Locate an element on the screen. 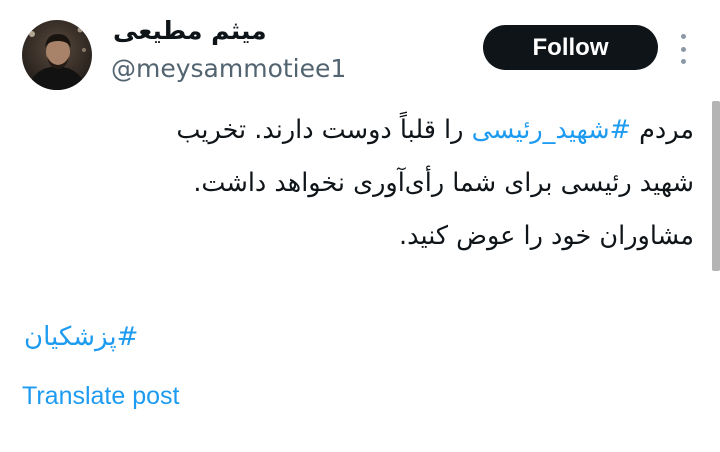 The image size is (720, 452). author-handle: @meysammotiee1 is located at coordinates (228, 68).